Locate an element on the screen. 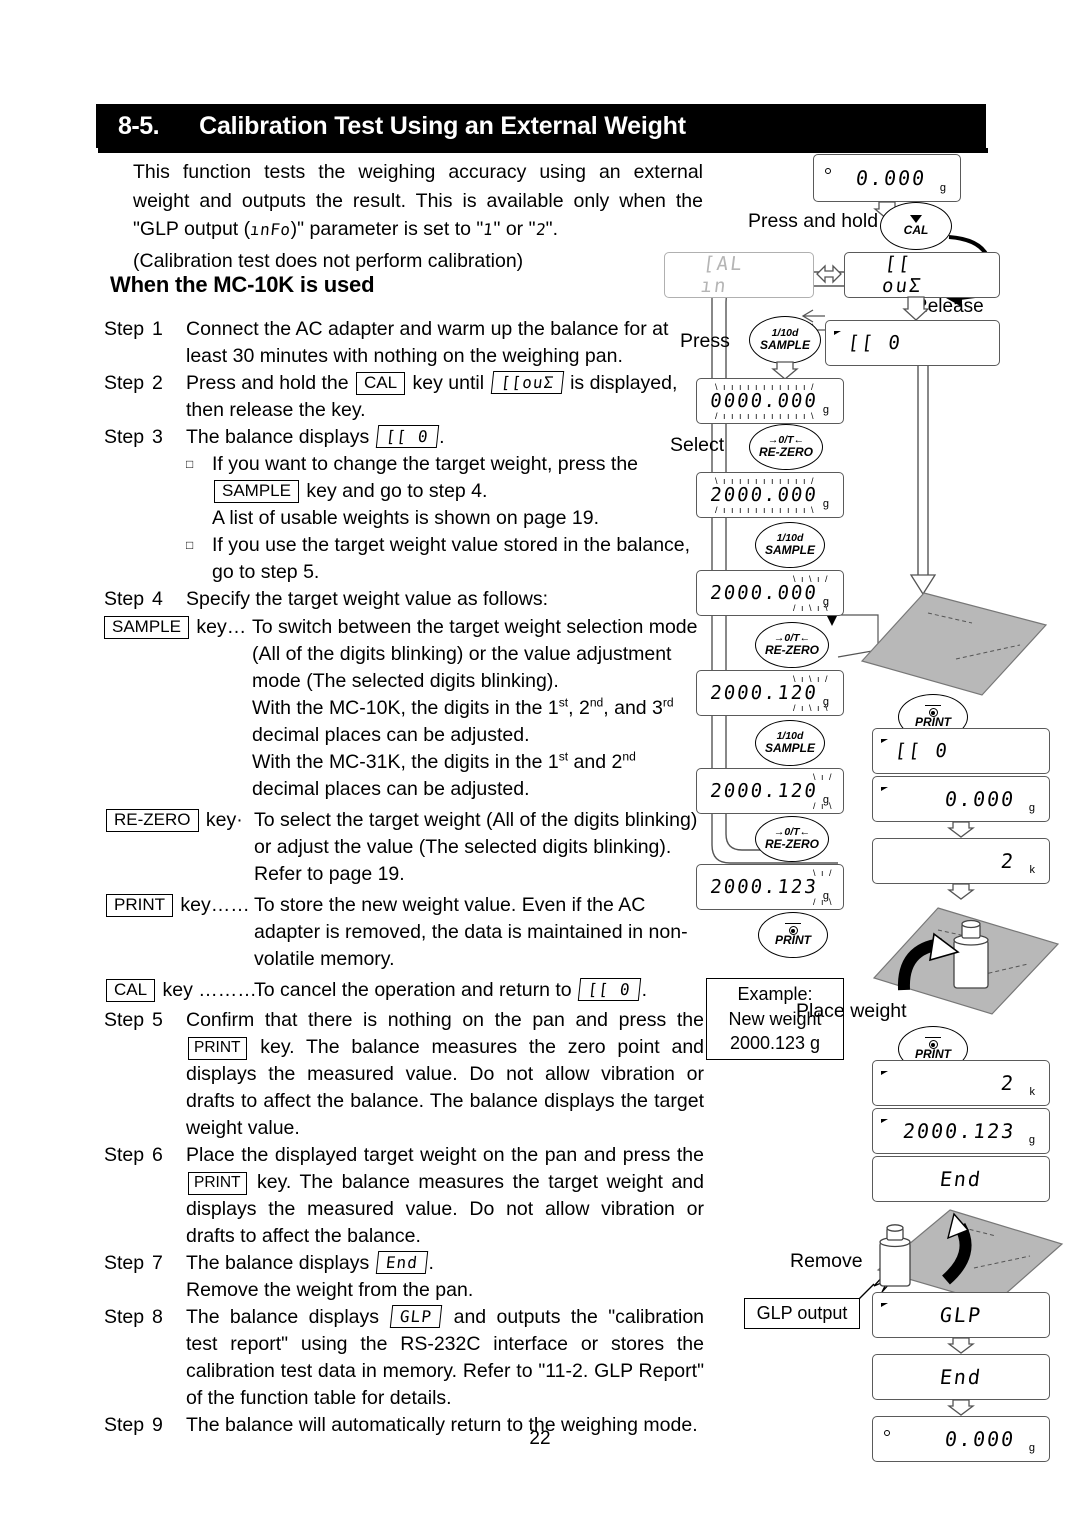 This screenshot has height=1527, width=1080. lcd-value: 0.000 is located at coordinates (980, 799).